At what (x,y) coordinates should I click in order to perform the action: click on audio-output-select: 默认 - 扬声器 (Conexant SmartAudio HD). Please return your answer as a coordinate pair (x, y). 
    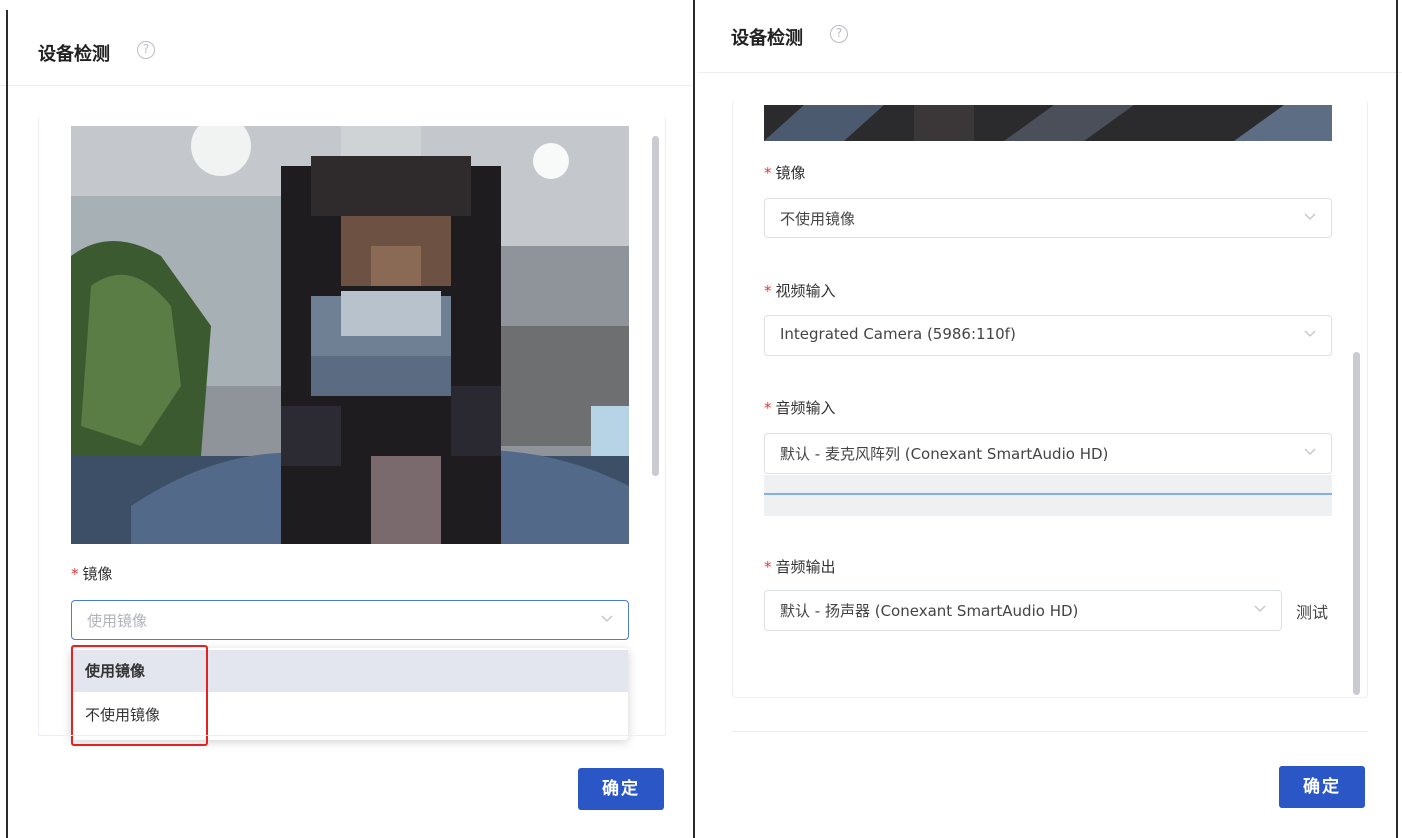
    Looking at the image, I should click on (1023, 610).